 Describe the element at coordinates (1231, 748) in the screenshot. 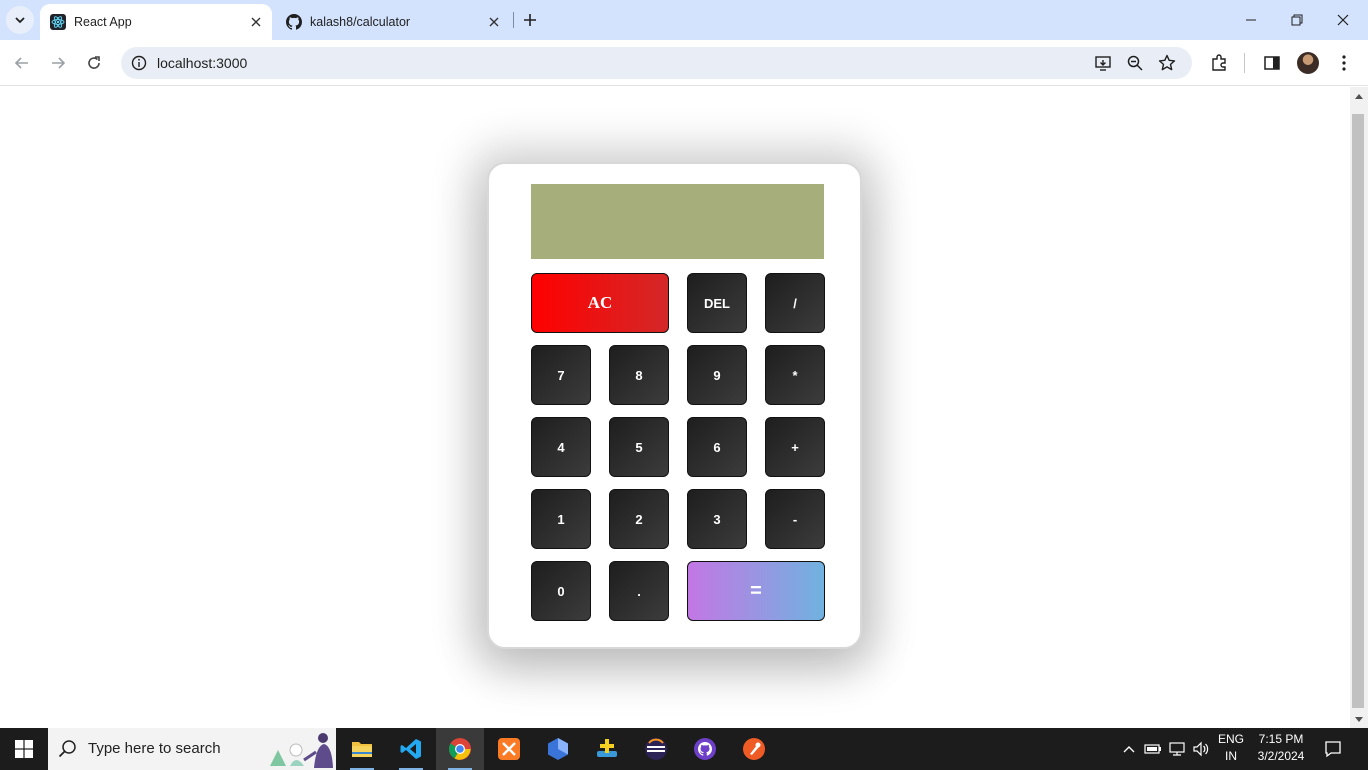

I see `language-indicator: ENG IN` at that location.